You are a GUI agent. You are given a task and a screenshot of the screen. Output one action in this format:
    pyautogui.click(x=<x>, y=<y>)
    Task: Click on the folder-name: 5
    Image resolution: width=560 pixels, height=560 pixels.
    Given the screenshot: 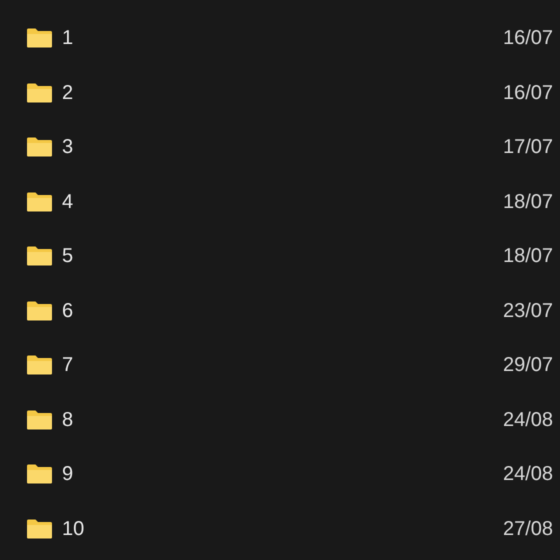 What is the action you would take?
    pyautogui.click(x=122, y=256)
    